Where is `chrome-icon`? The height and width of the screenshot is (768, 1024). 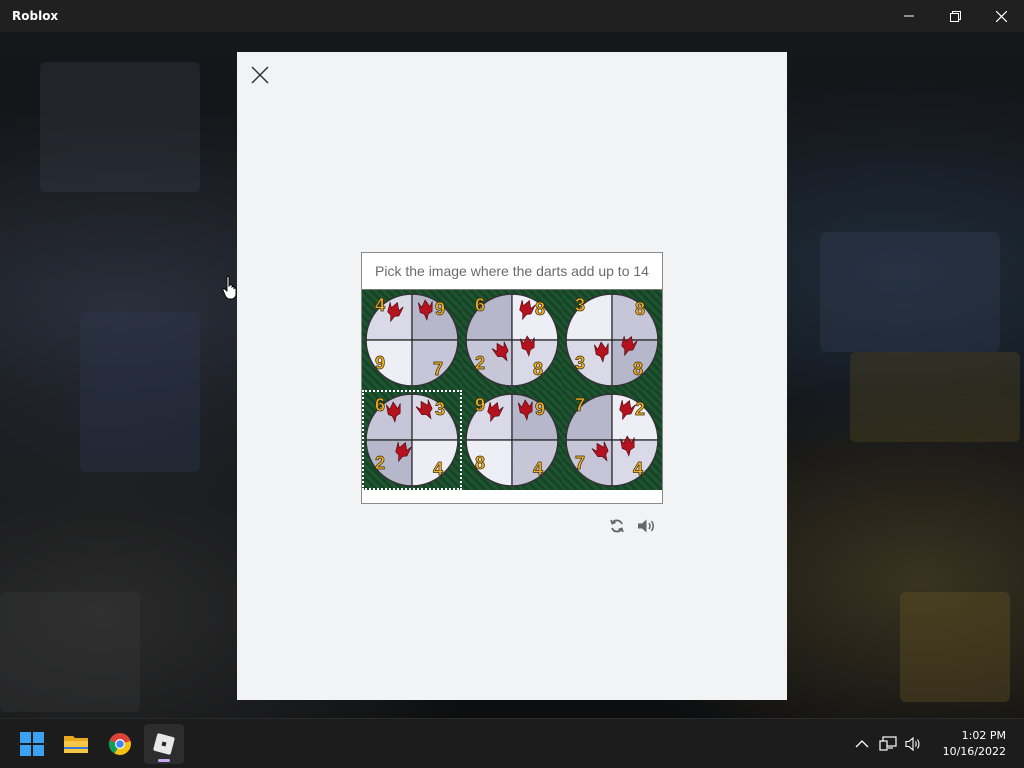 chrome-icon is located at coordinates (119, 744).